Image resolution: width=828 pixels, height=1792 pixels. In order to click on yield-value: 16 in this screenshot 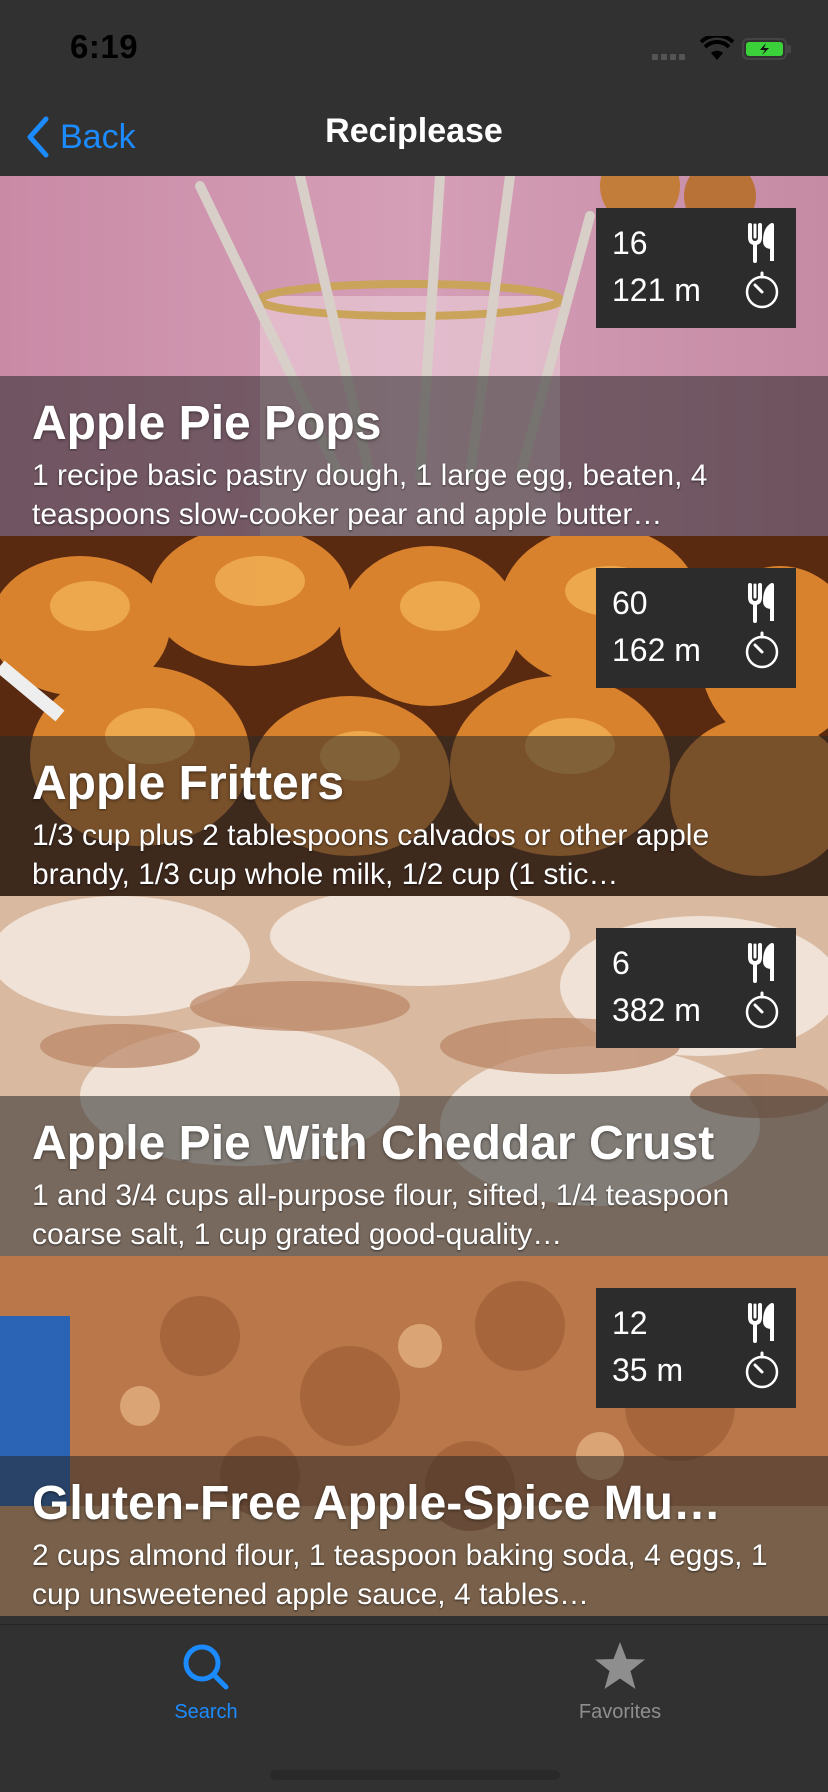, I will do `click(630, 242)`.